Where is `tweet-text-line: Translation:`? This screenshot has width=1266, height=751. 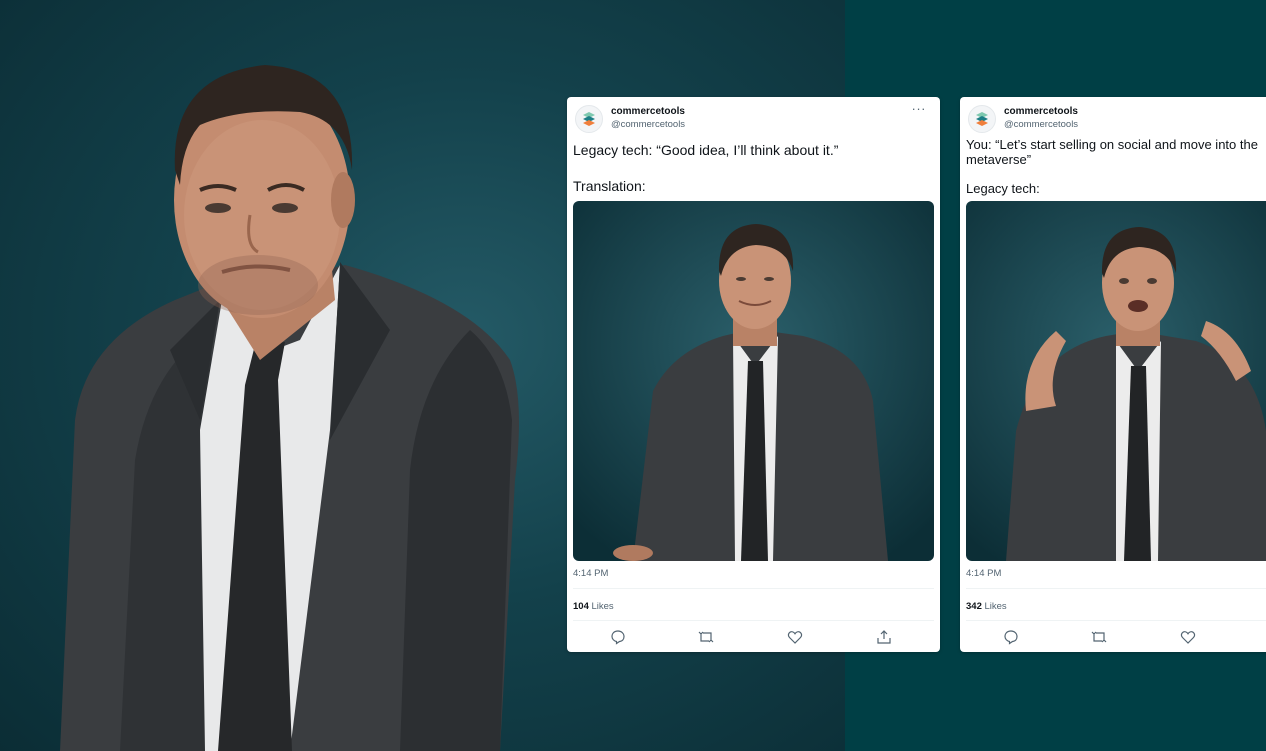 tweet-text-line: Translation: is located at coordinates (609, 186).